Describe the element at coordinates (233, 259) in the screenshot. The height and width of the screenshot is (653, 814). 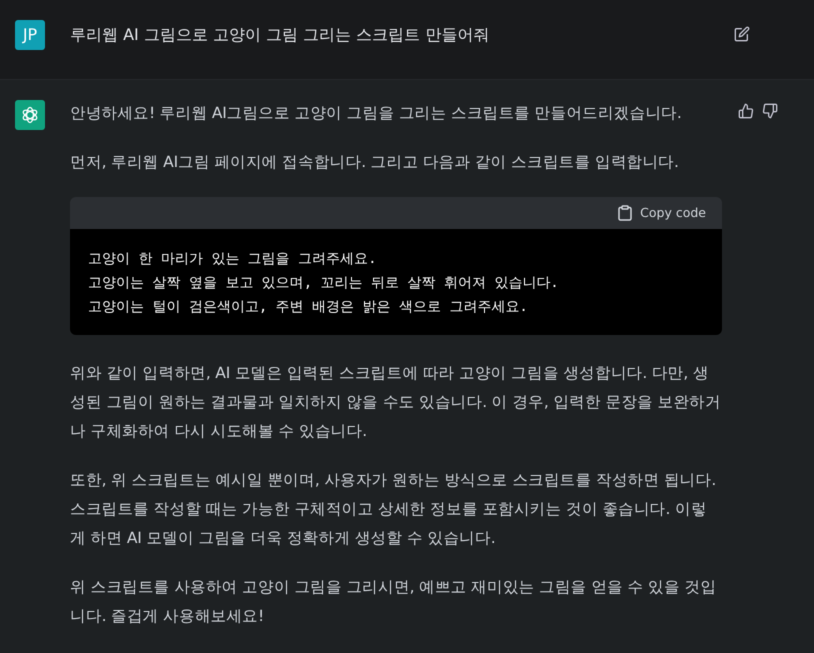
I see `code-line: 고양이 한 마리가 있는 그림을 그려주세요.` at that location.